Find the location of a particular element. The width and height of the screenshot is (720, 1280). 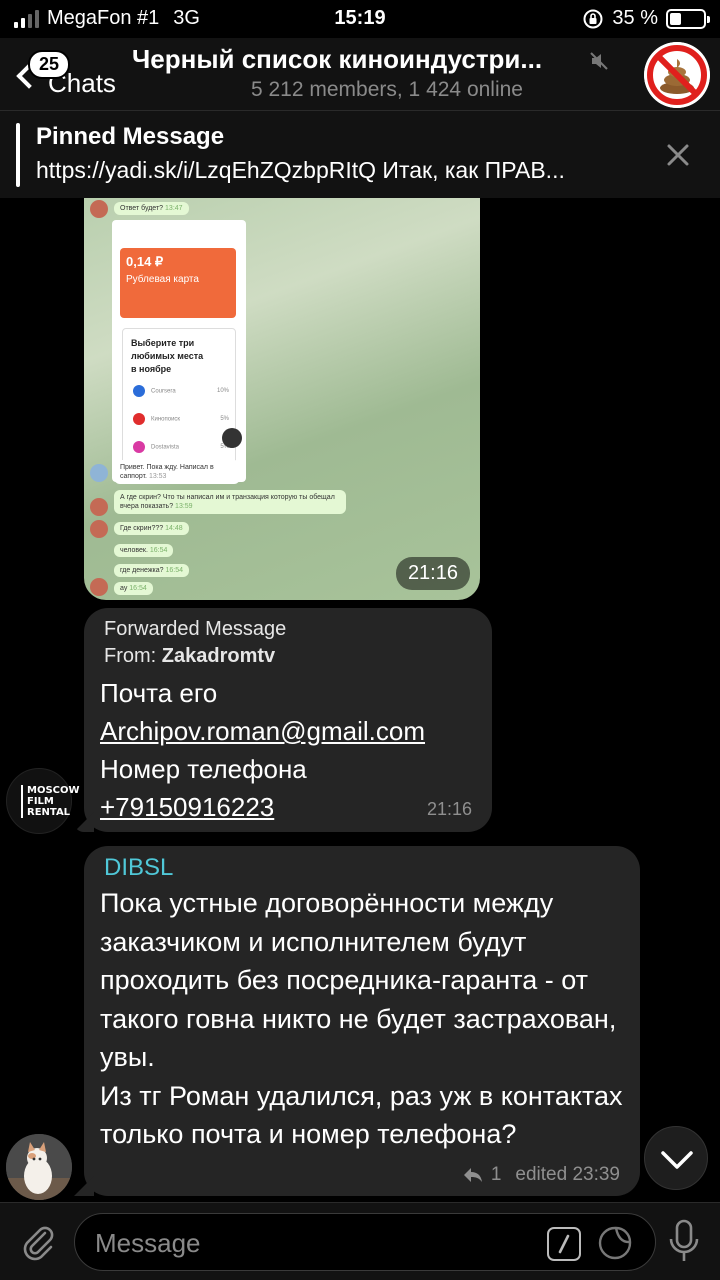

mute-icon is located at coordinates (599, 61).